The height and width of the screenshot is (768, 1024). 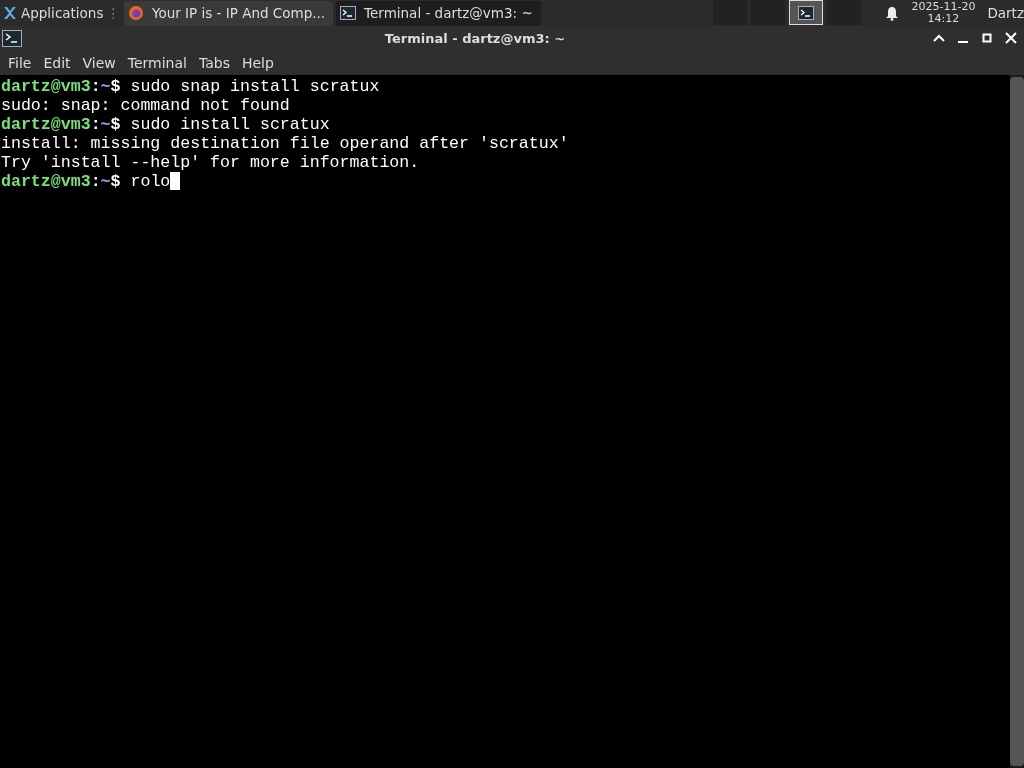 I want to click on prompt-line: dartz@vm3:~$ sudo snap install scratux, so click(x=190, y=86).